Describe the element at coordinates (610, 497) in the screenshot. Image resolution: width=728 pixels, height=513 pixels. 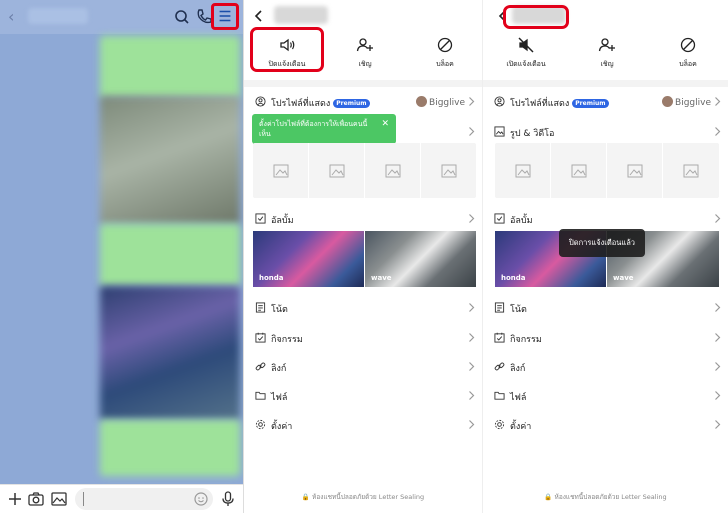
I see `footer-text: ห้องแชทนี้ปลอดภัยด้วย Letter Sealing` at that location.